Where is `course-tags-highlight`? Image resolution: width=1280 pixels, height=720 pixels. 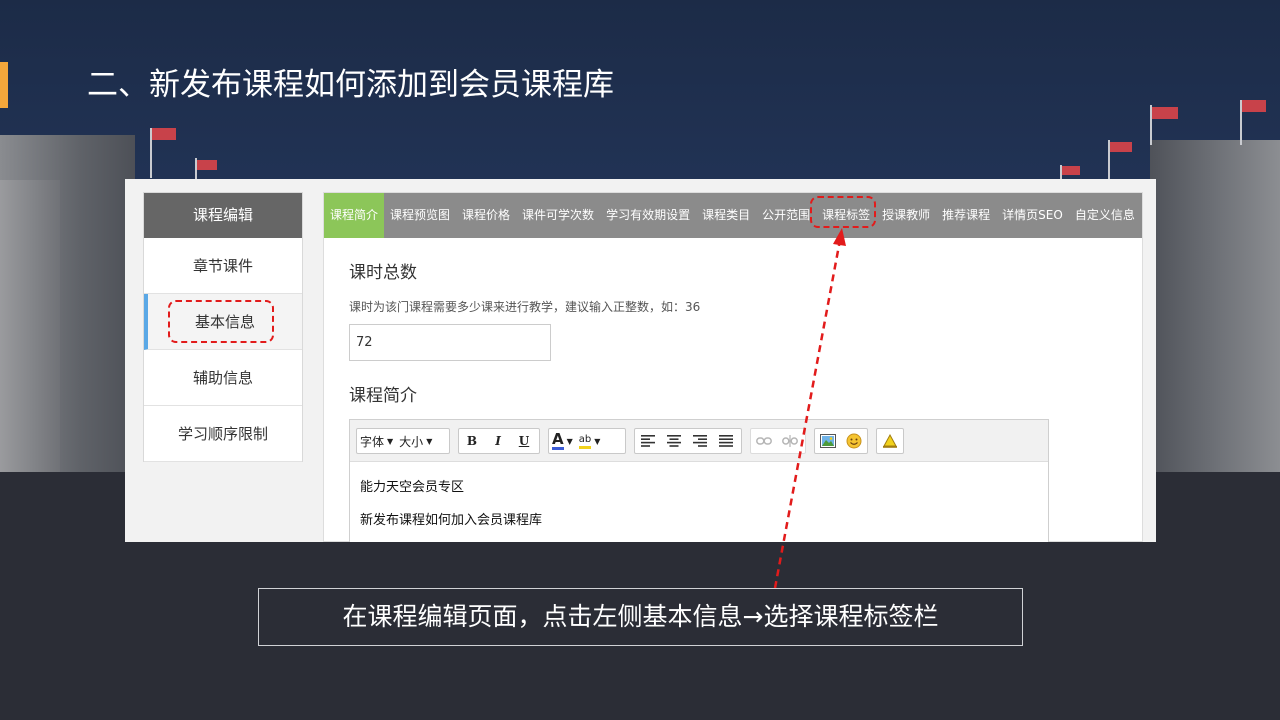 course-tags-highlight is located at coordinates (843, 212).